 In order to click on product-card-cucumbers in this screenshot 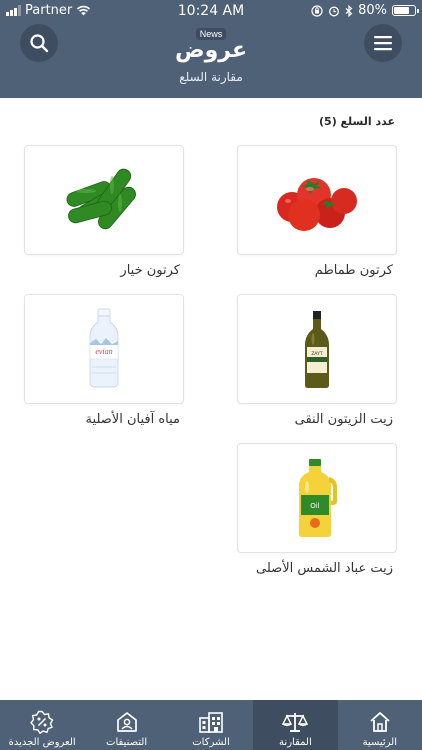, I will do `click(104, 200)`.